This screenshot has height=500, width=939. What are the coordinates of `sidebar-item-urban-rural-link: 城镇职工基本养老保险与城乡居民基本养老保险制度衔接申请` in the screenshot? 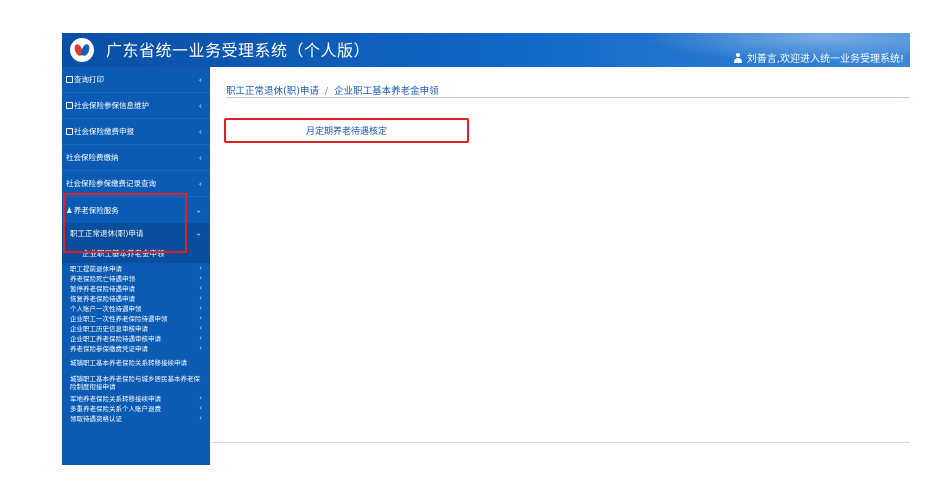 It's located at (136, 383).